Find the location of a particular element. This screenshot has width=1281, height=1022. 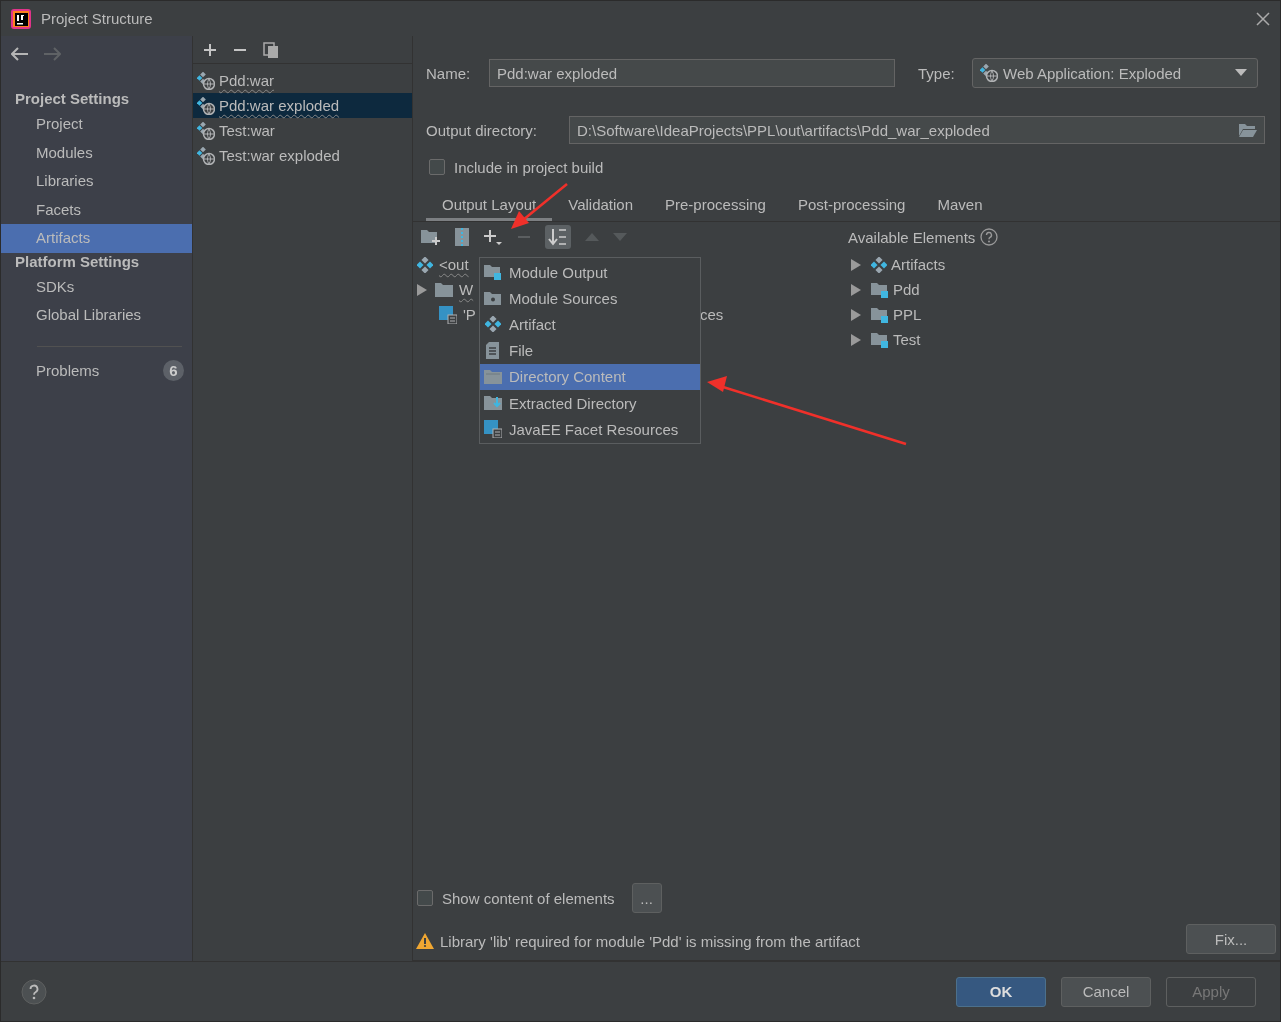

add-icon is located at coordinates (210, 49).